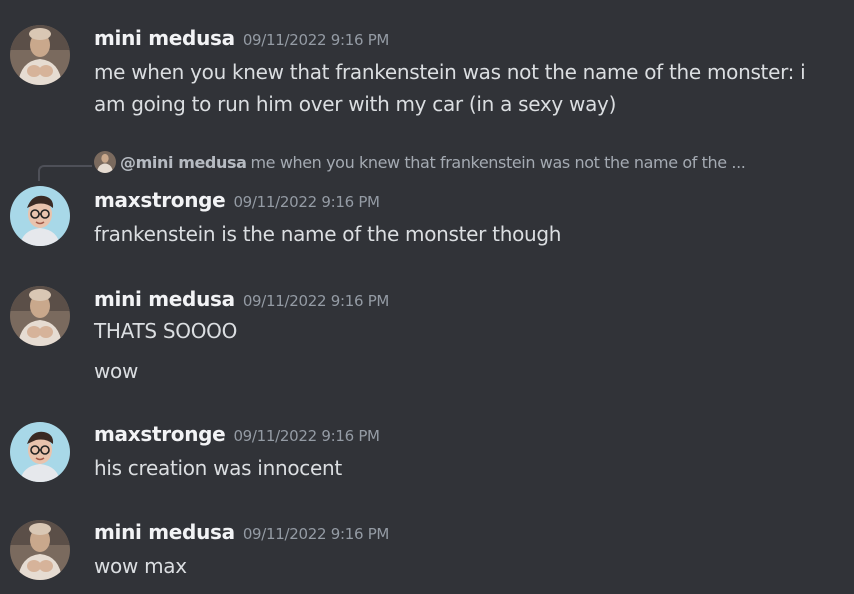  I want to click on message-line: THATS SOOOO, so click(166, 331).